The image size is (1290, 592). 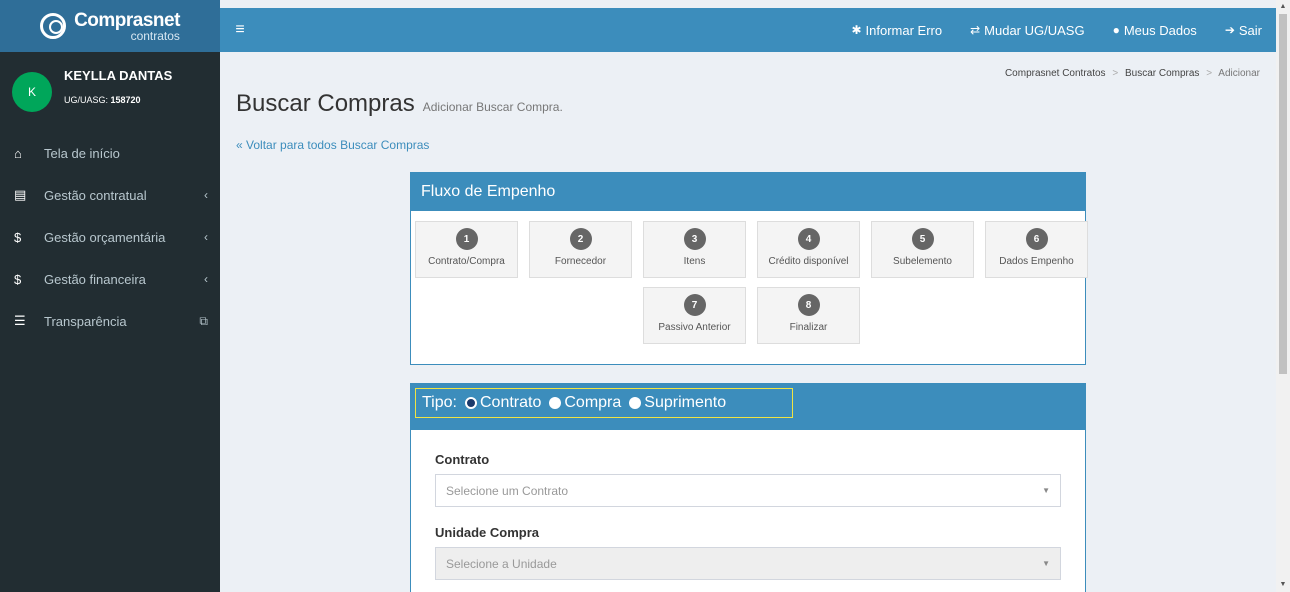 What do you see at coordinates (694, 249) in the screenshot?
I see `flow-step-3: 3 Itens` at bounding box center [694, 249].